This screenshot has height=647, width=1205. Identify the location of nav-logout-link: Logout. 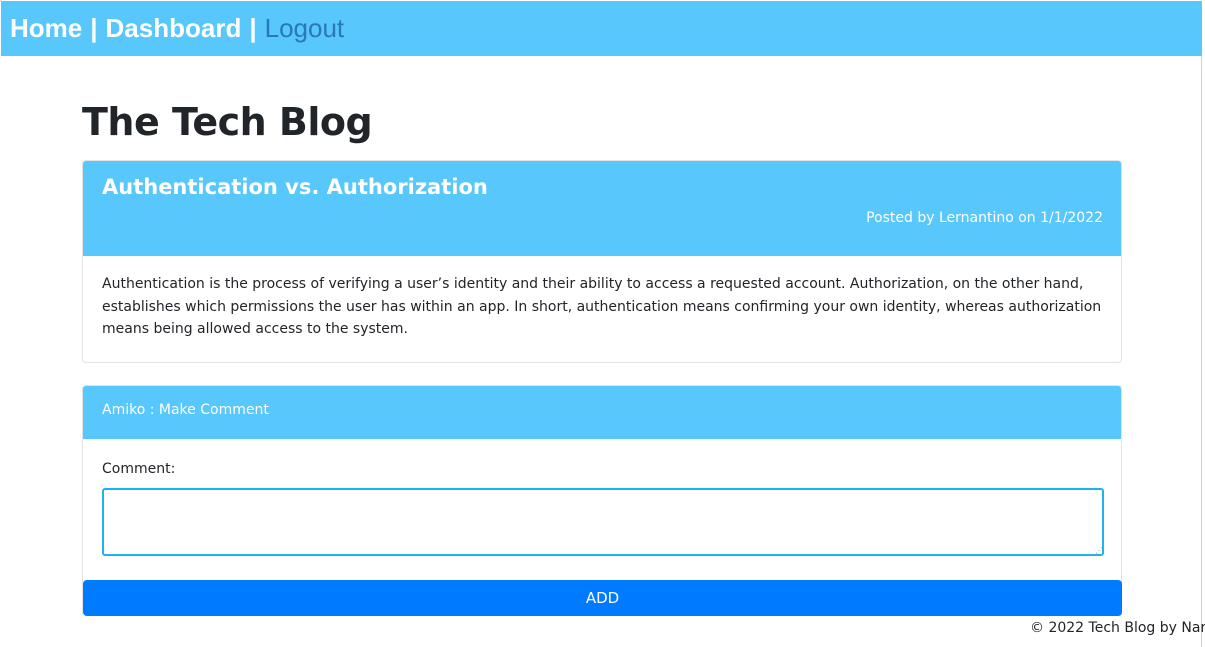
(305, 28).